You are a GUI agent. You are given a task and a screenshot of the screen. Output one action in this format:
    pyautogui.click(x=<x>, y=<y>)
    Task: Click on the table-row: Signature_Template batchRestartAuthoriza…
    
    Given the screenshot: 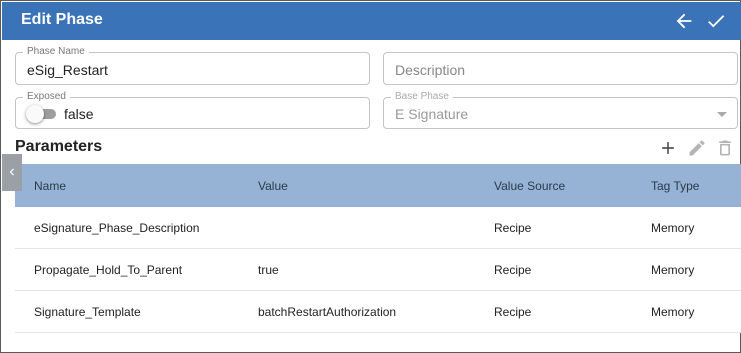 What is the action you would take?
    pyautogui.click(x=378, y=312)
    